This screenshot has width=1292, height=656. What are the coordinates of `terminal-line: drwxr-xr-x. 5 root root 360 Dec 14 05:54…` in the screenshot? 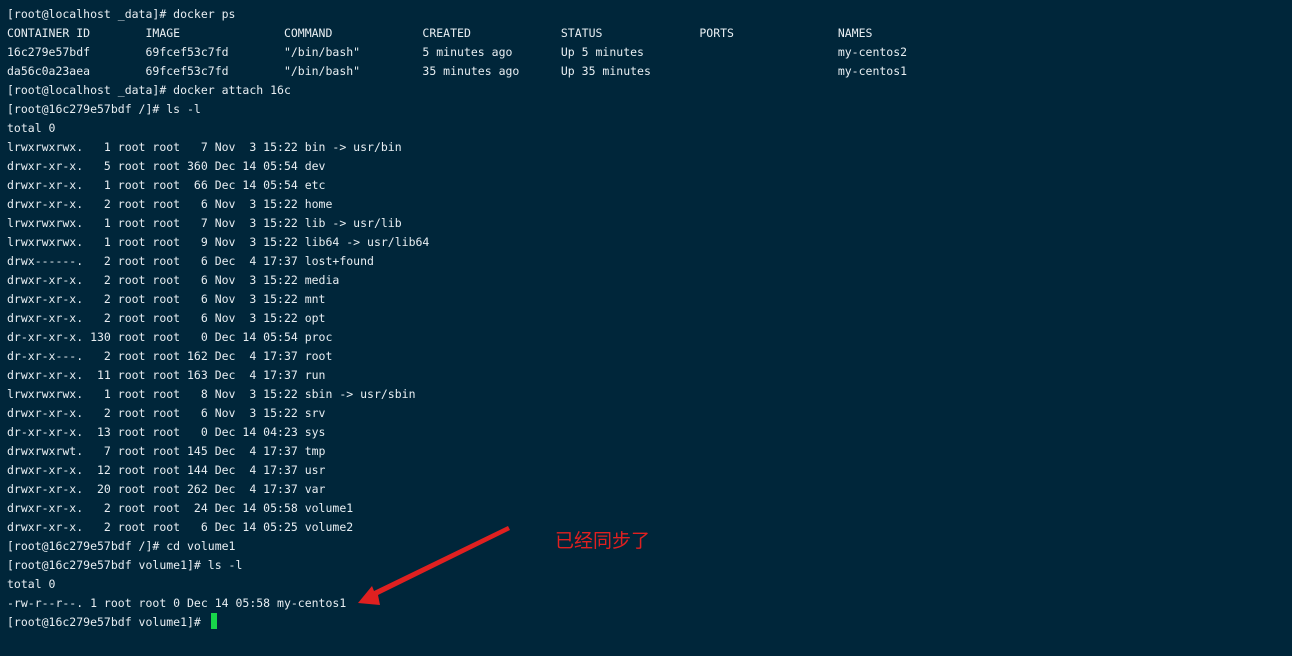 It's located at (166, 166).